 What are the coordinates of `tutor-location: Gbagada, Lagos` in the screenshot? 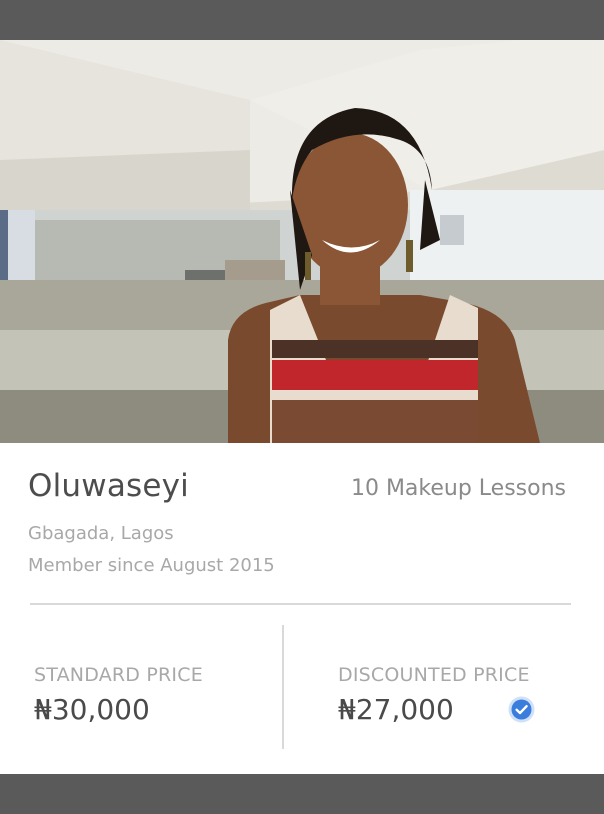 It's located at (101, 533).